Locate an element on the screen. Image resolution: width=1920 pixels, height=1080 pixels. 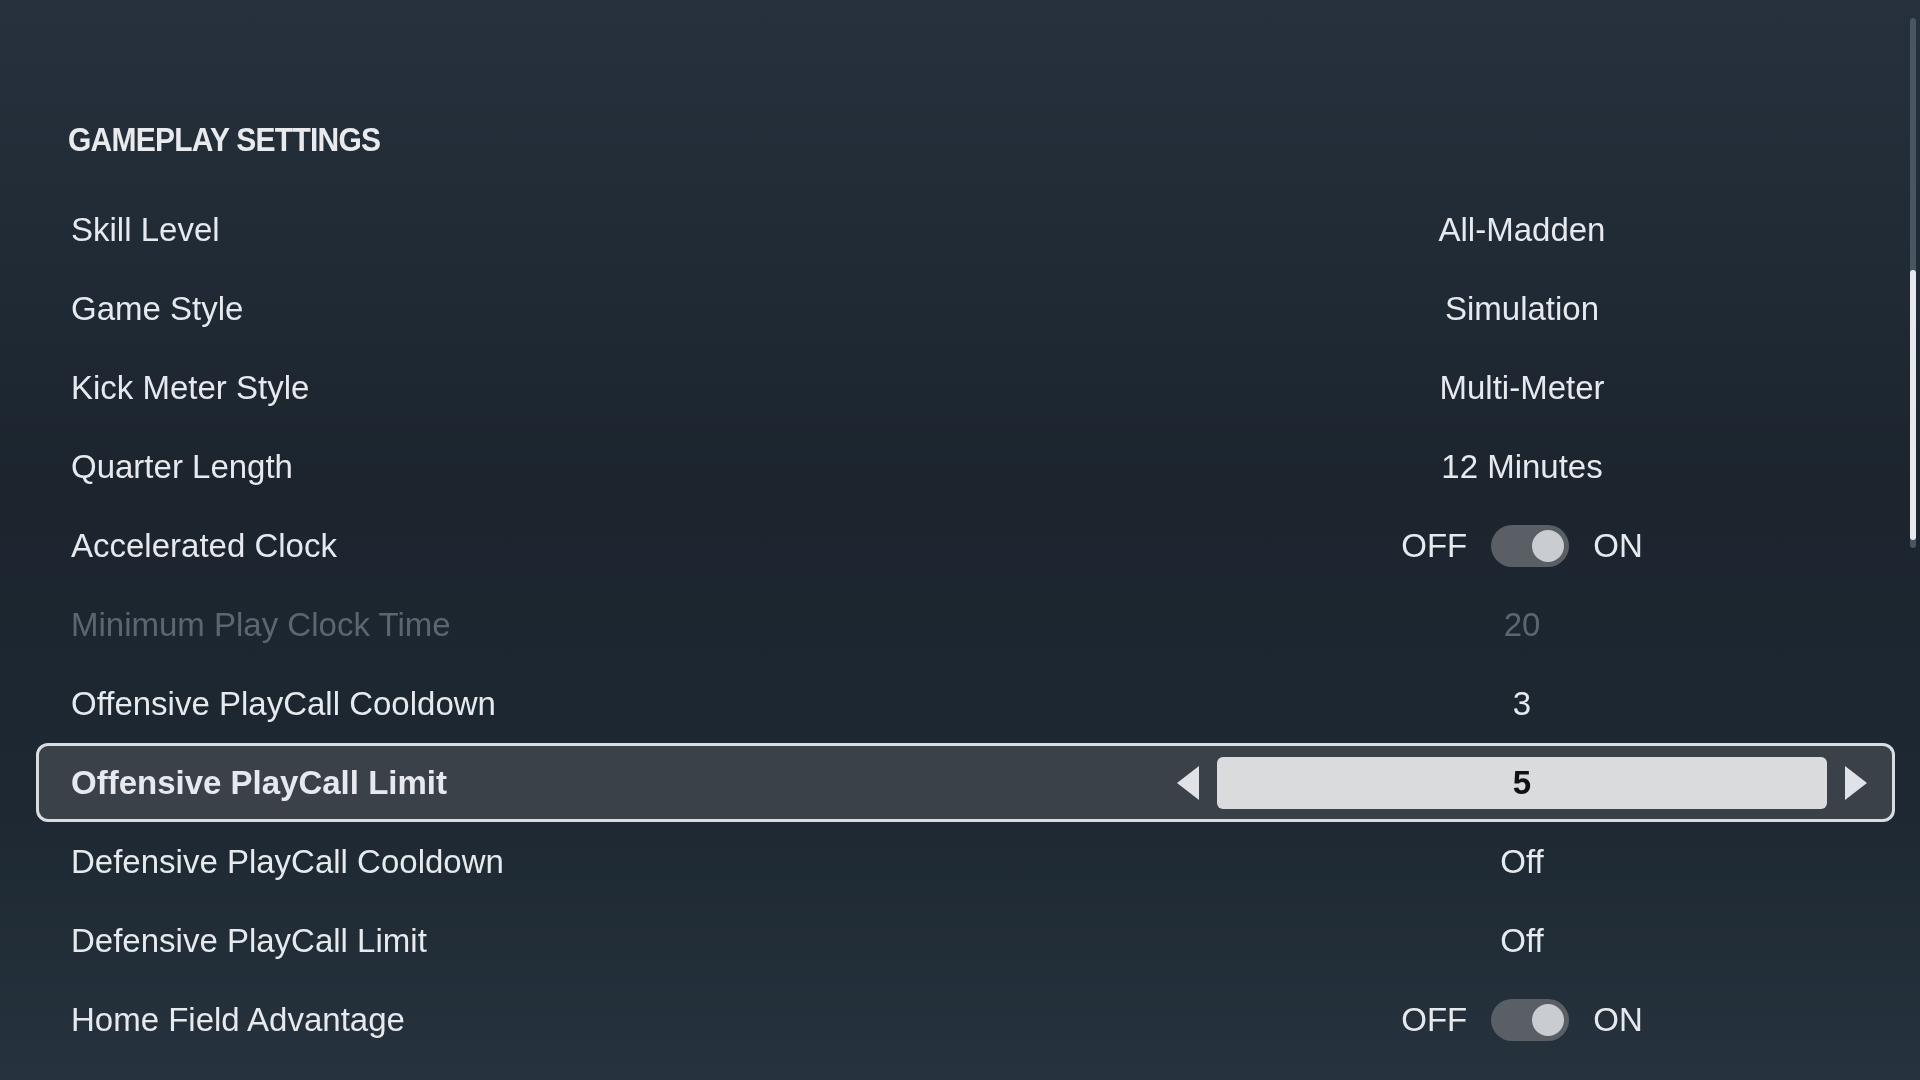
value-field: 5 is located at coordinates (1522, 782).